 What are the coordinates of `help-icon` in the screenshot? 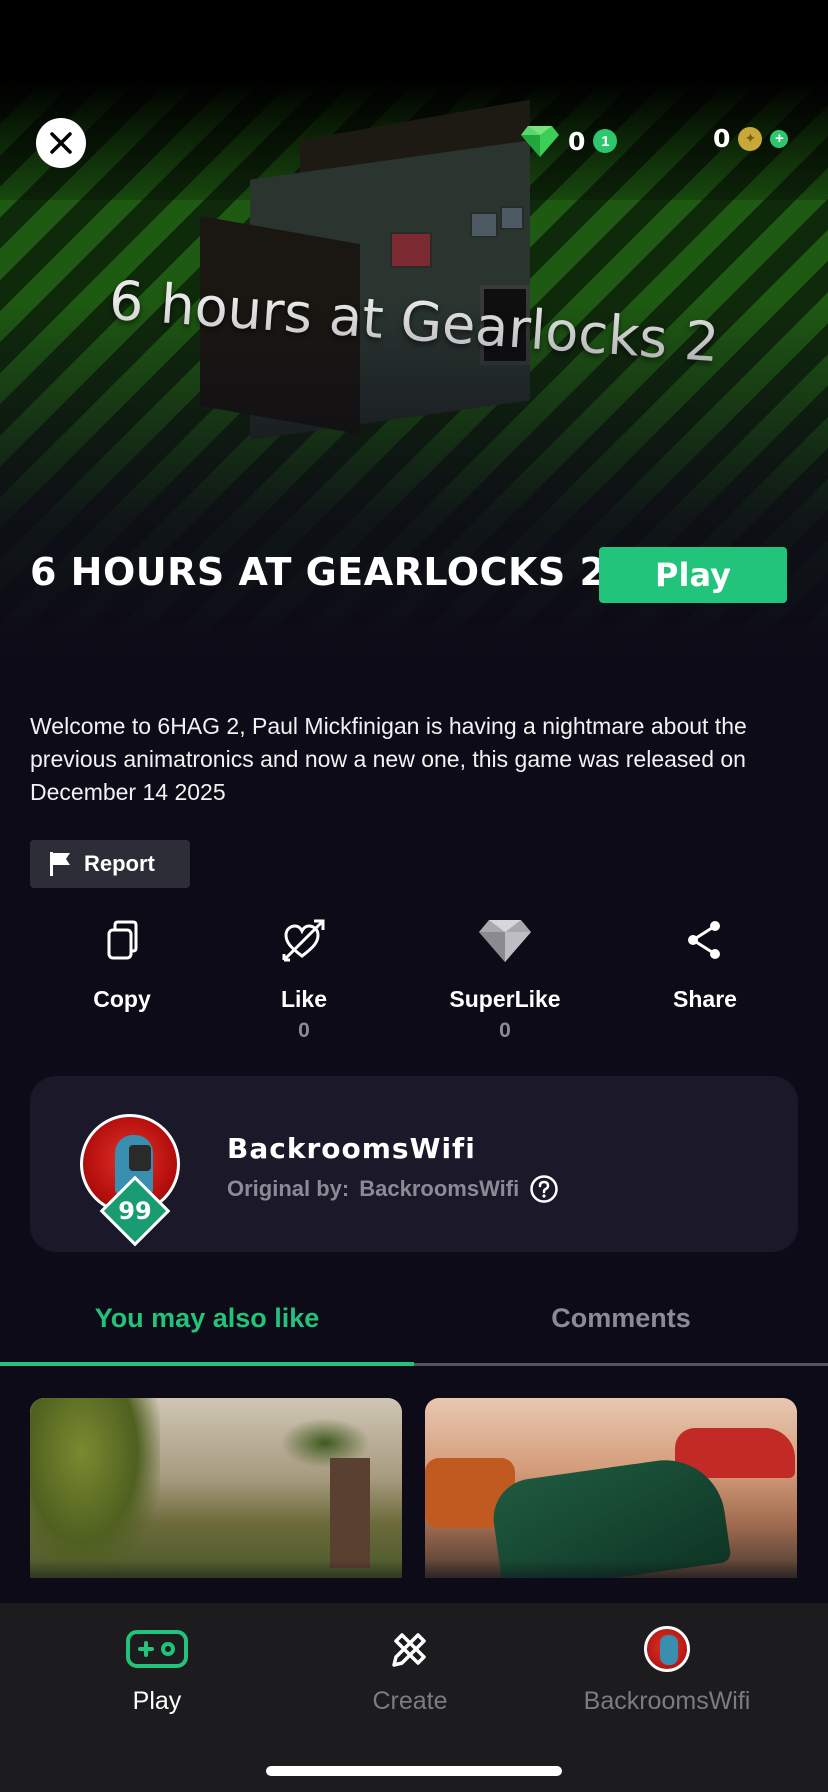 It's located at (544, 1189).